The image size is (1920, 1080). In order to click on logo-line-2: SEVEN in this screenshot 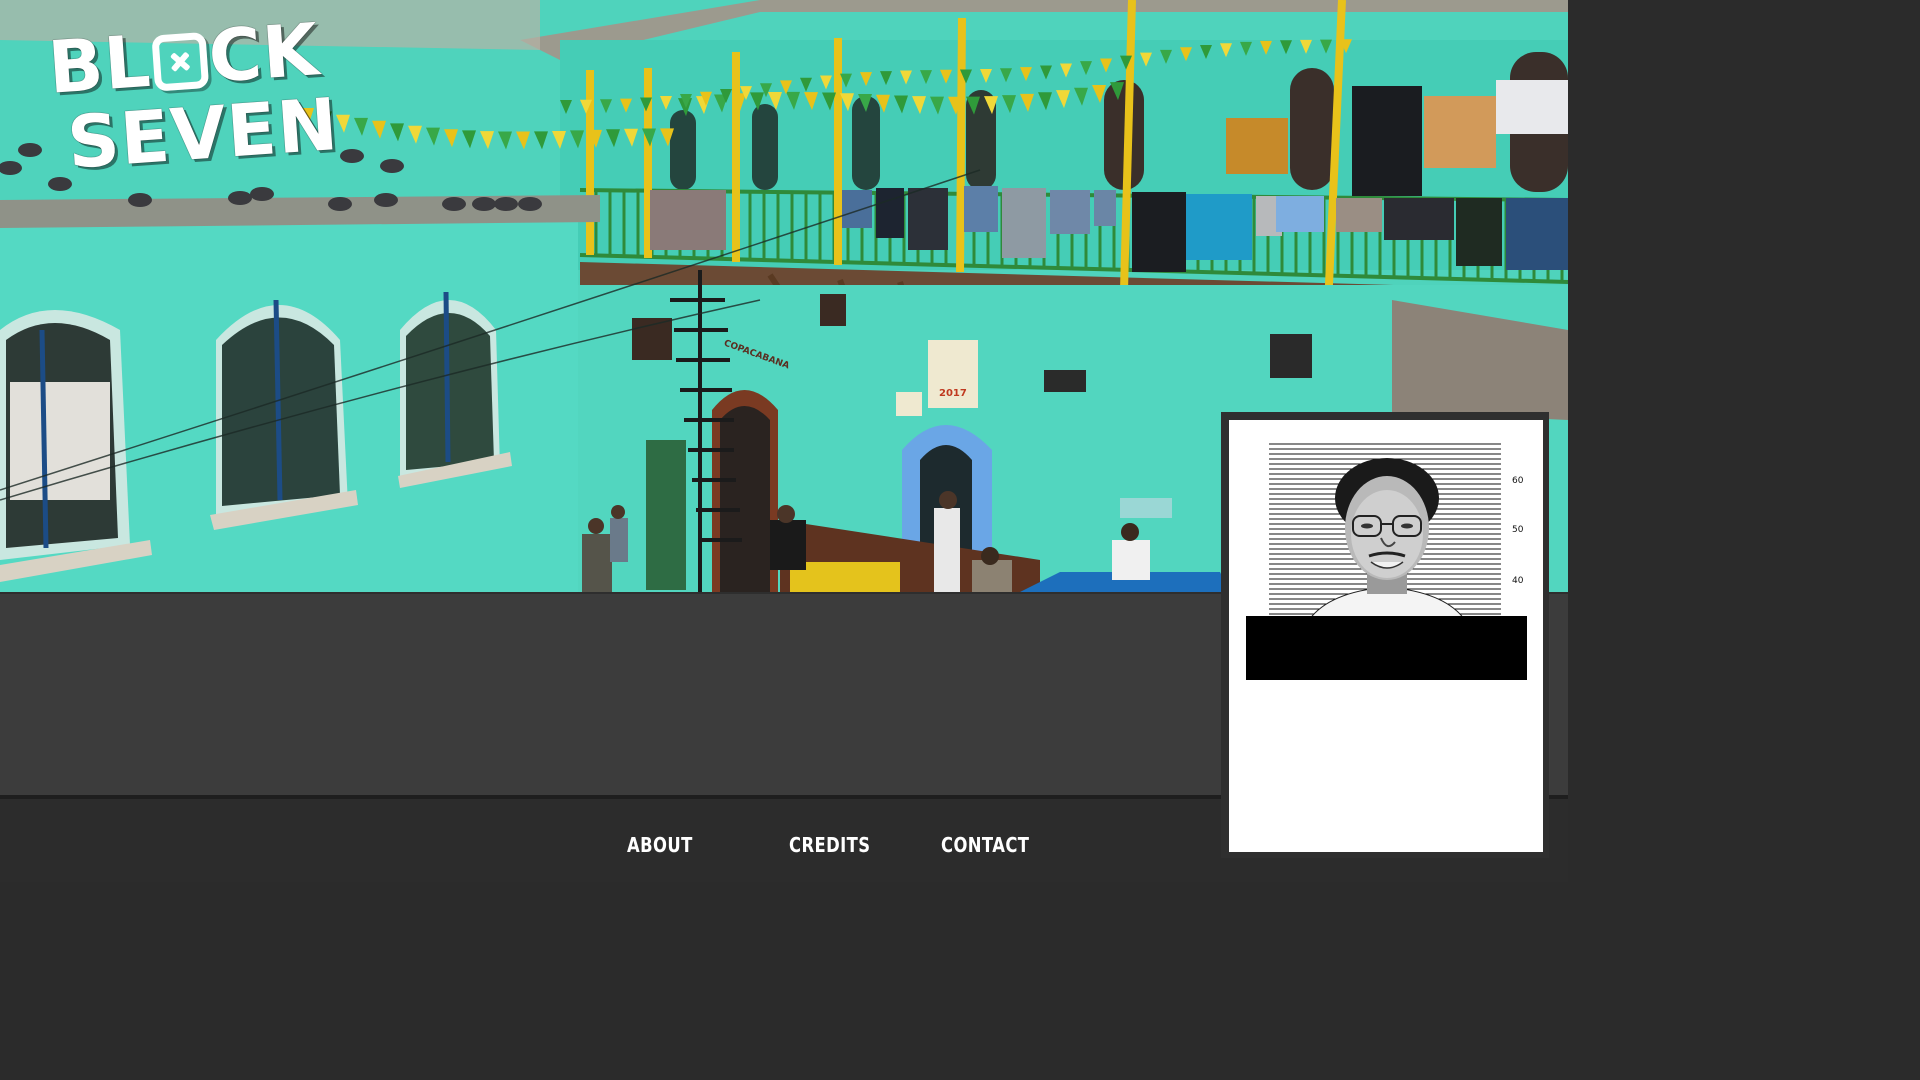, I will do `click(203, 133)`.